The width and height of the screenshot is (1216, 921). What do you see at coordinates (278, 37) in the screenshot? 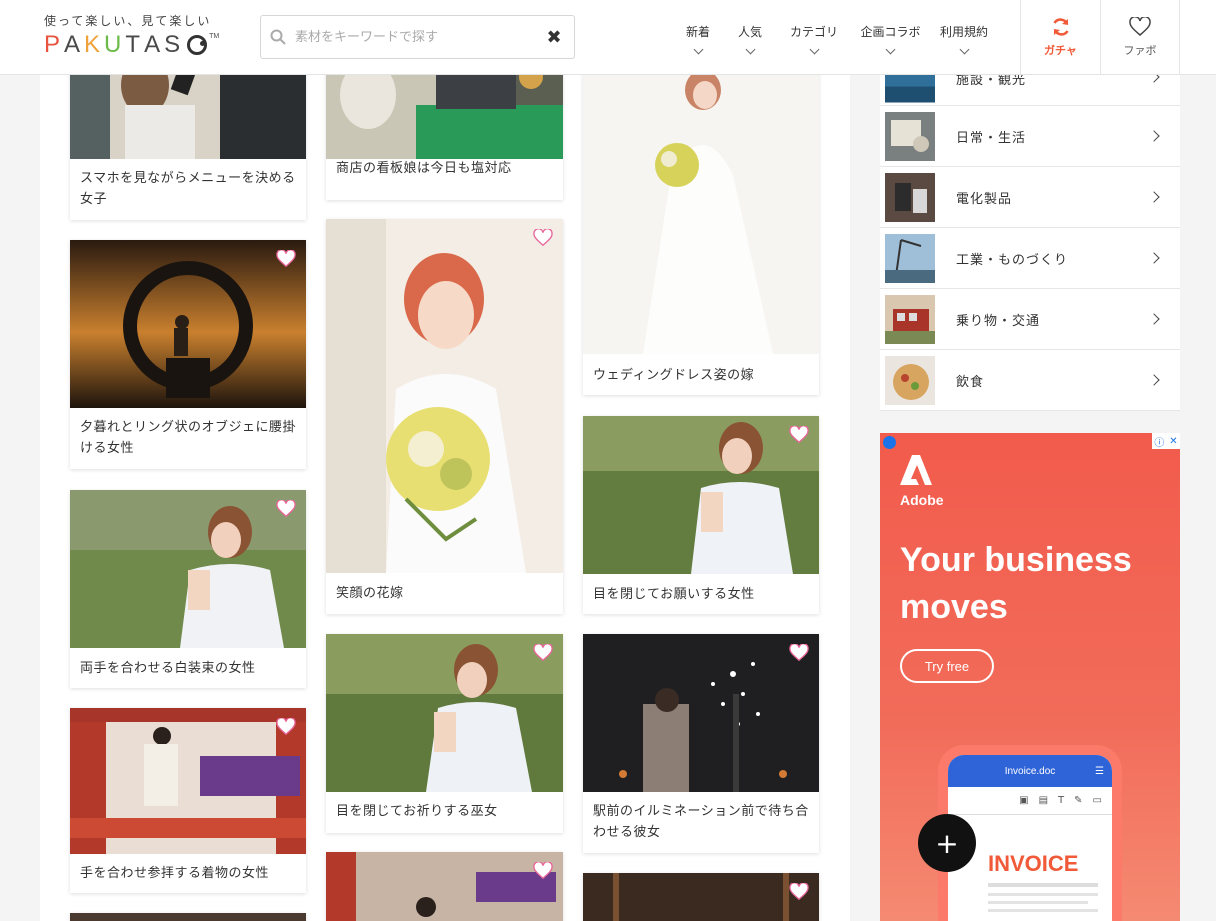
I see `search-icon` at bounding box center [278, 37].